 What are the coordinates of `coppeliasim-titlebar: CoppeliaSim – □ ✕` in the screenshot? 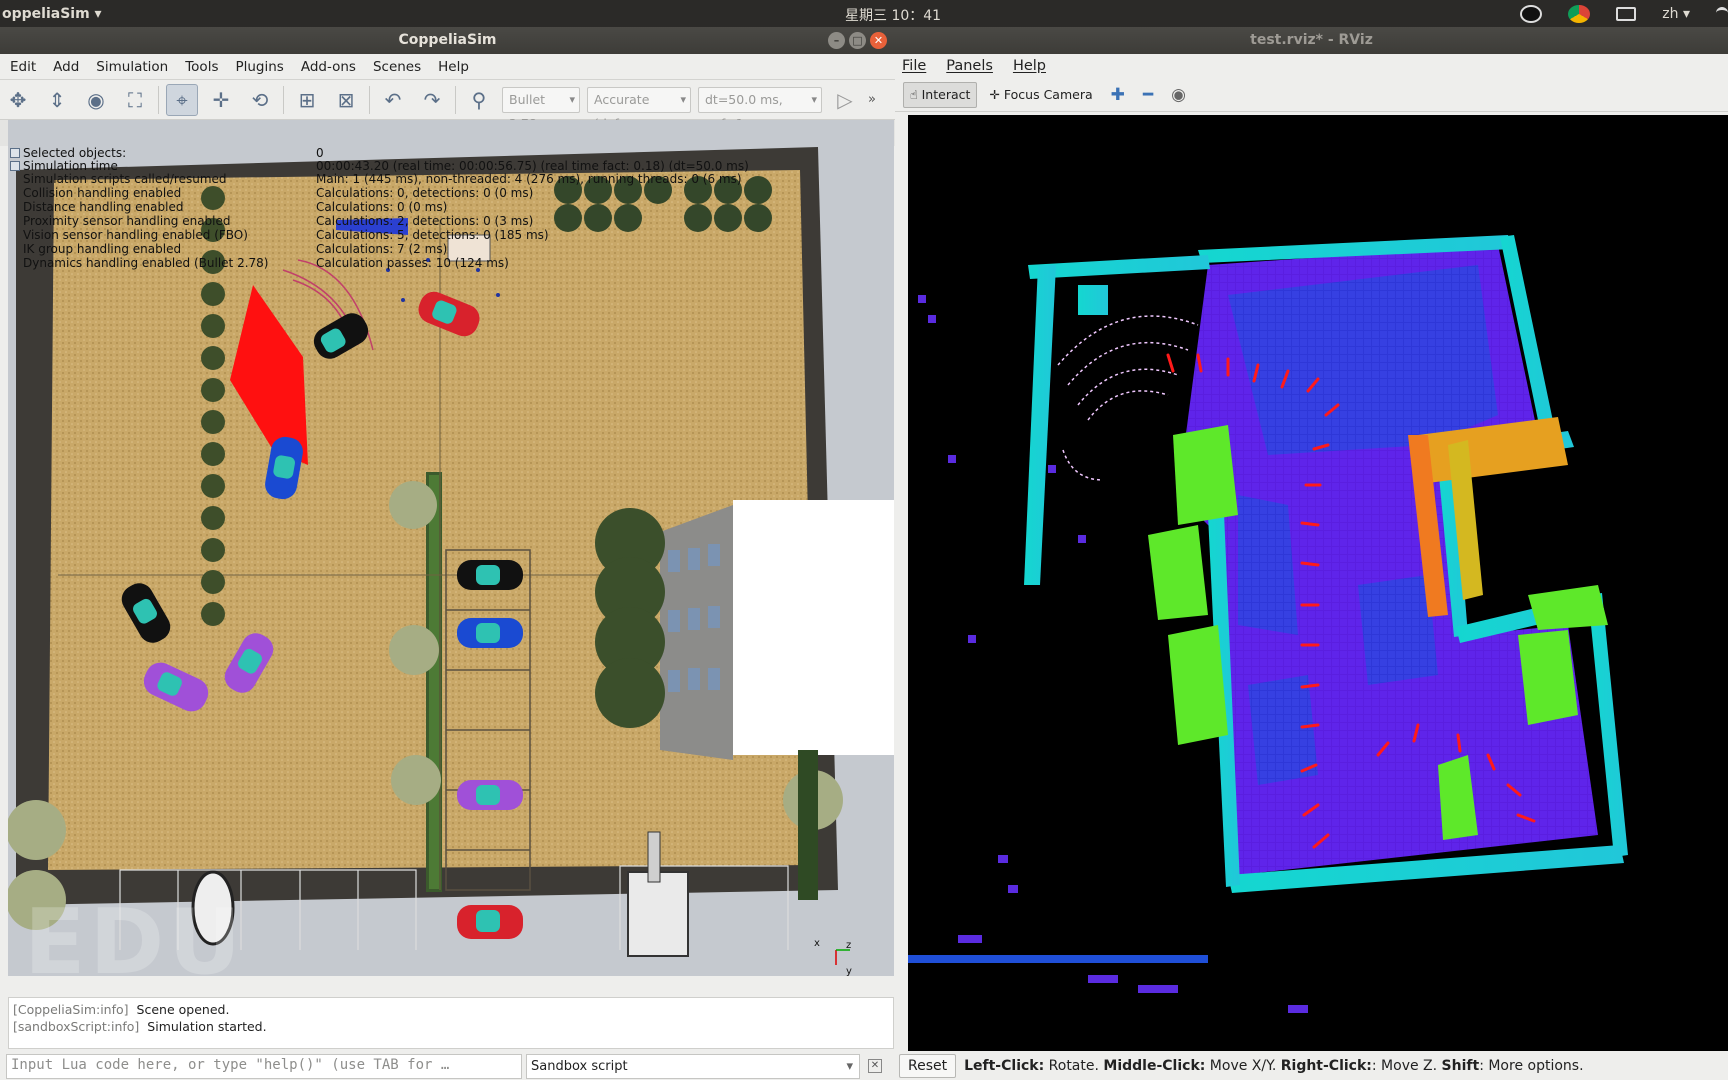 It's located at (447, 40).